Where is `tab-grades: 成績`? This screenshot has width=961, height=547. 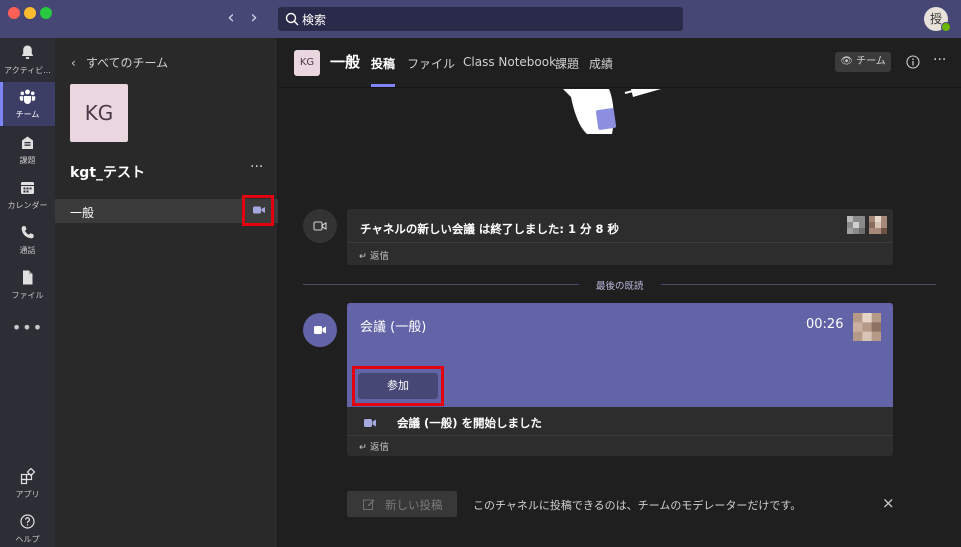
tab-grades: 成績 is located at coordinates (601, 63).